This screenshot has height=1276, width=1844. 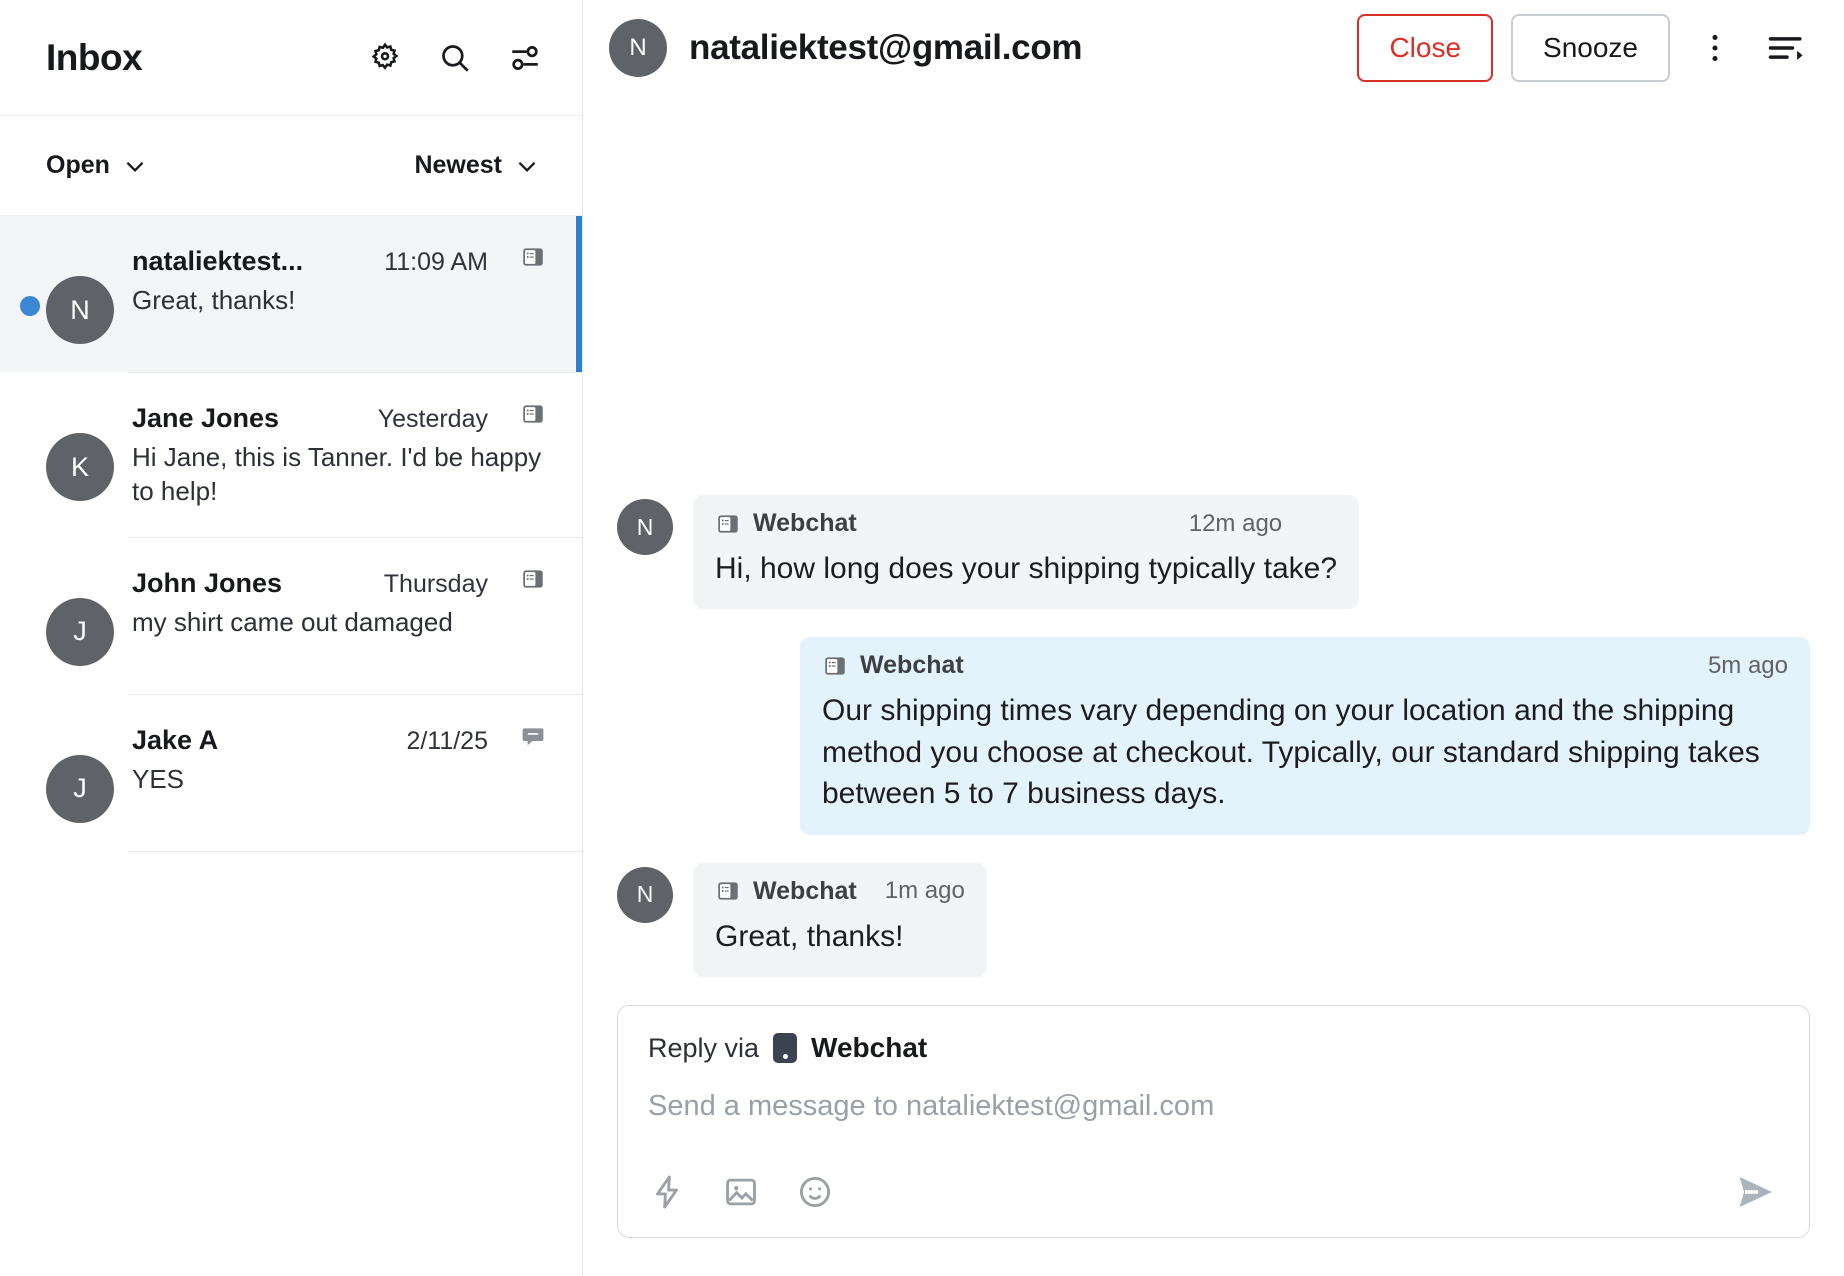 I want to click on conversation-timestamp: Thursday, so click(x=435, y=583).